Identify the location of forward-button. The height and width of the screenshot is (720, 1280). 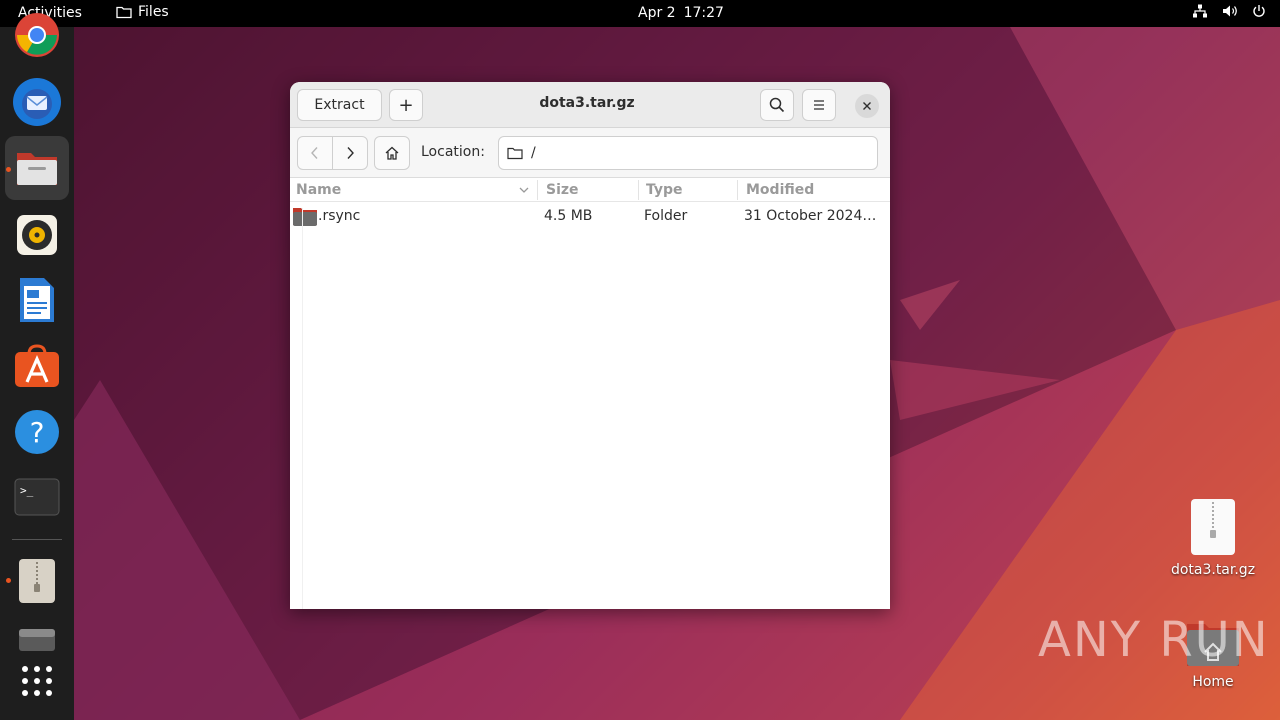
(350, 153).